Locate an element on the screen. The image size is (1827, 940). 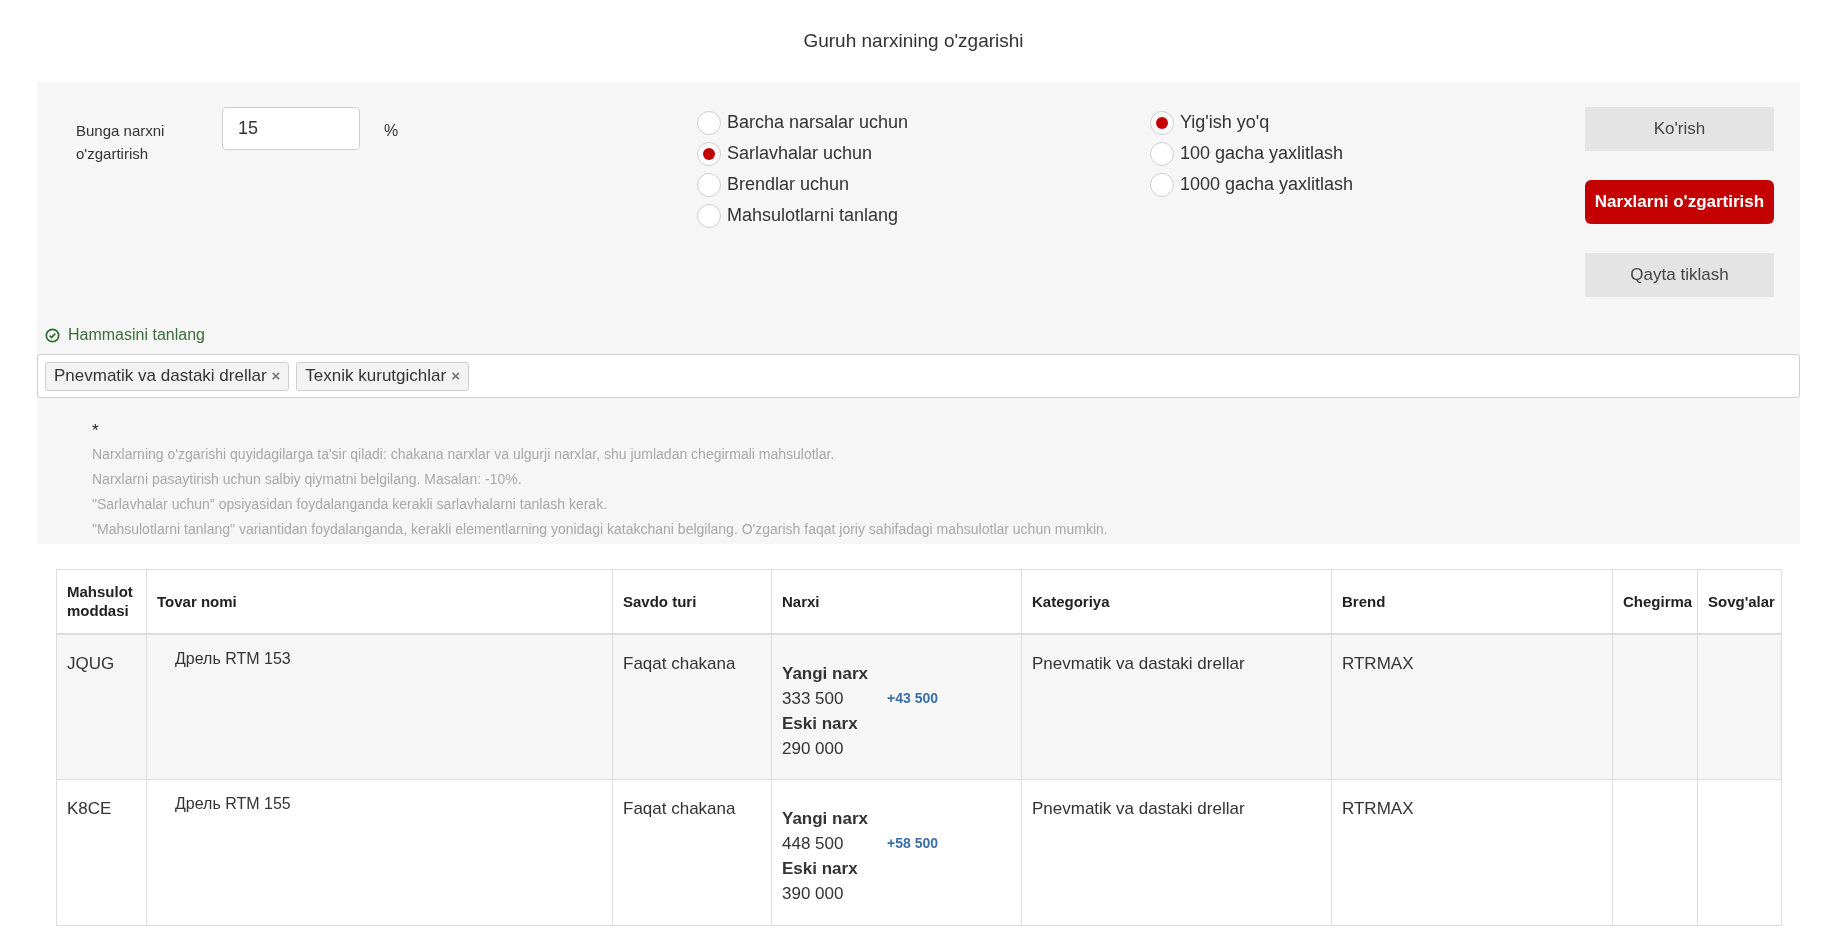
column-header: Tovar nomi is located at coordinates (379, 601).